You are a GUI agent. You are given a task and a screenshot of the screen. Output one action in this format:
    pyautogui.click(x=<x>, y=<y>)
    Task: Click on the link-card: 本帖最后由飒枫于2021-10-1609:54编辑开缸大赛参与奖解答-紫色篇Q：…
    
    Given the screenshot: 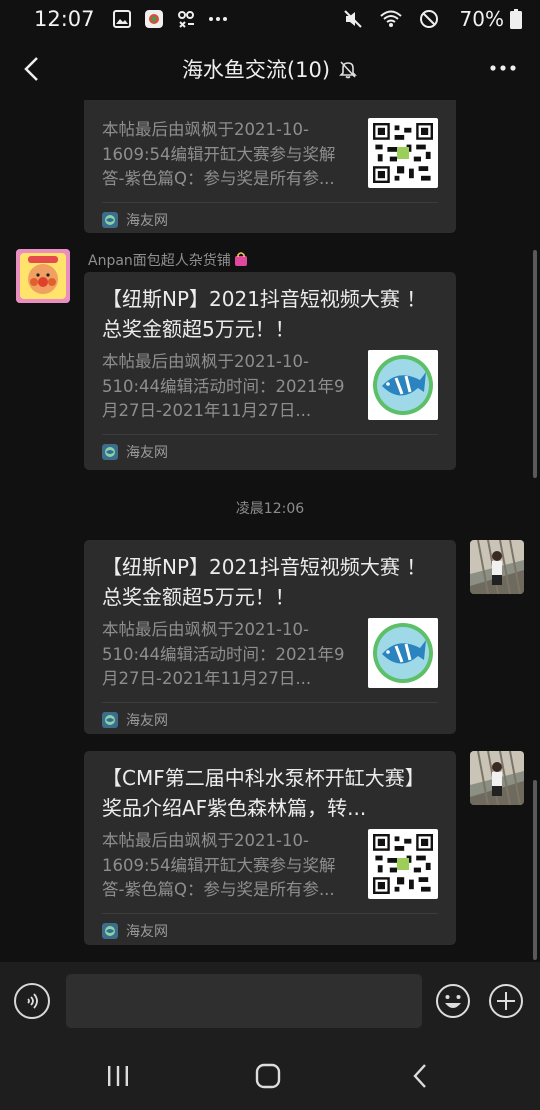 What is the action you would take?
    pyautogui.click(x=270, y=166)
    